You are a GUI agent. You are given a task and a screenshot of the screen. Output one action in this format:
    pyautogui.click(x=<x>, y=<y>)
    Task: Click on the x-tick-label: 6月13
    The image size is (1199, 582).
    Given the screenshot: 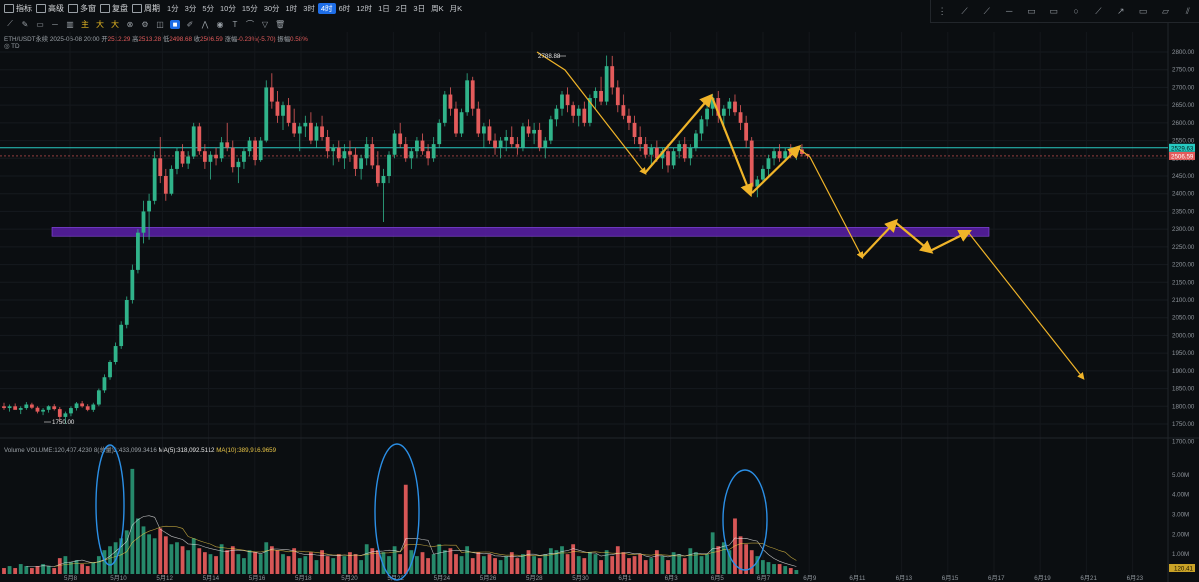 What is the action you would take?
    pyautogui.click(x=904, y=578)
    